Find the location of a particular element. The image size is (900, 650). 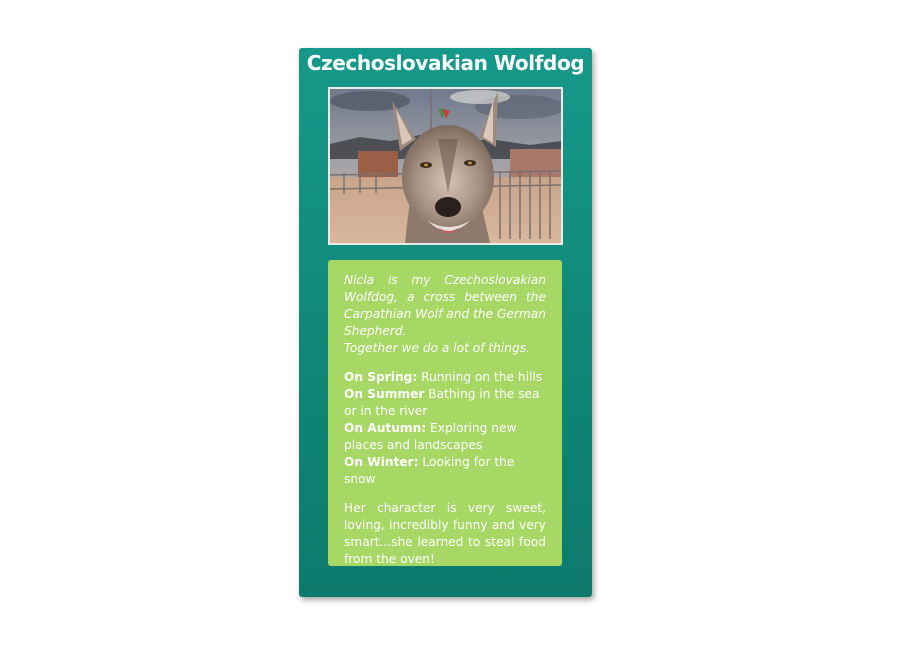

dog-photo is located at coordinates (445, 166).